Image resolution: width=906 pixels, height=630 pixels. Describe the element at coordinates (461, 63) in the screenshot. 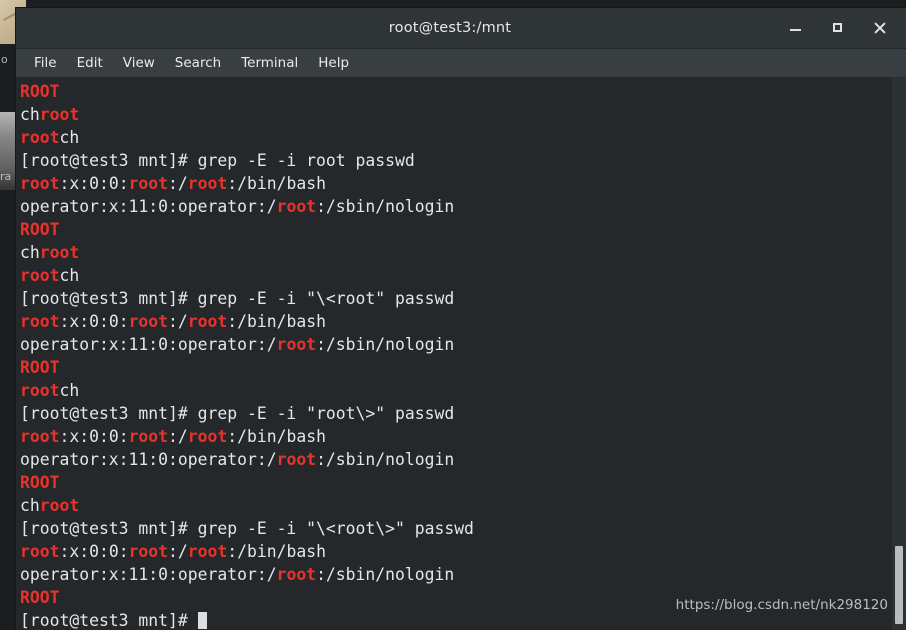

I see `menu-bar: File Edit View Search Terminal Help` at that location.